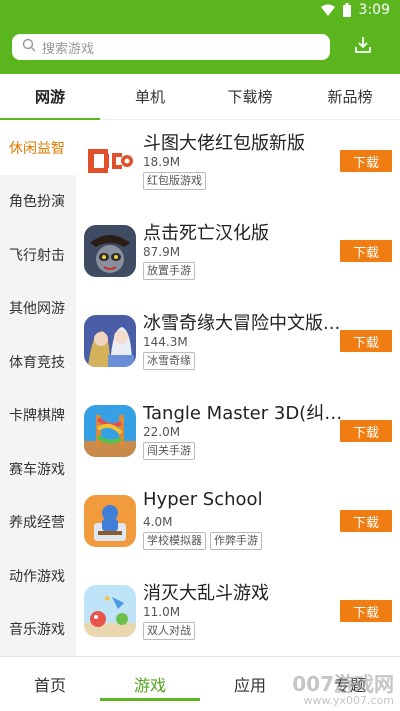 The image size is (400, 711). What do you see at coordinates (165, 342) in the screenshot?
I see `app-size: 144.3M` at bounding box center [165, 342].